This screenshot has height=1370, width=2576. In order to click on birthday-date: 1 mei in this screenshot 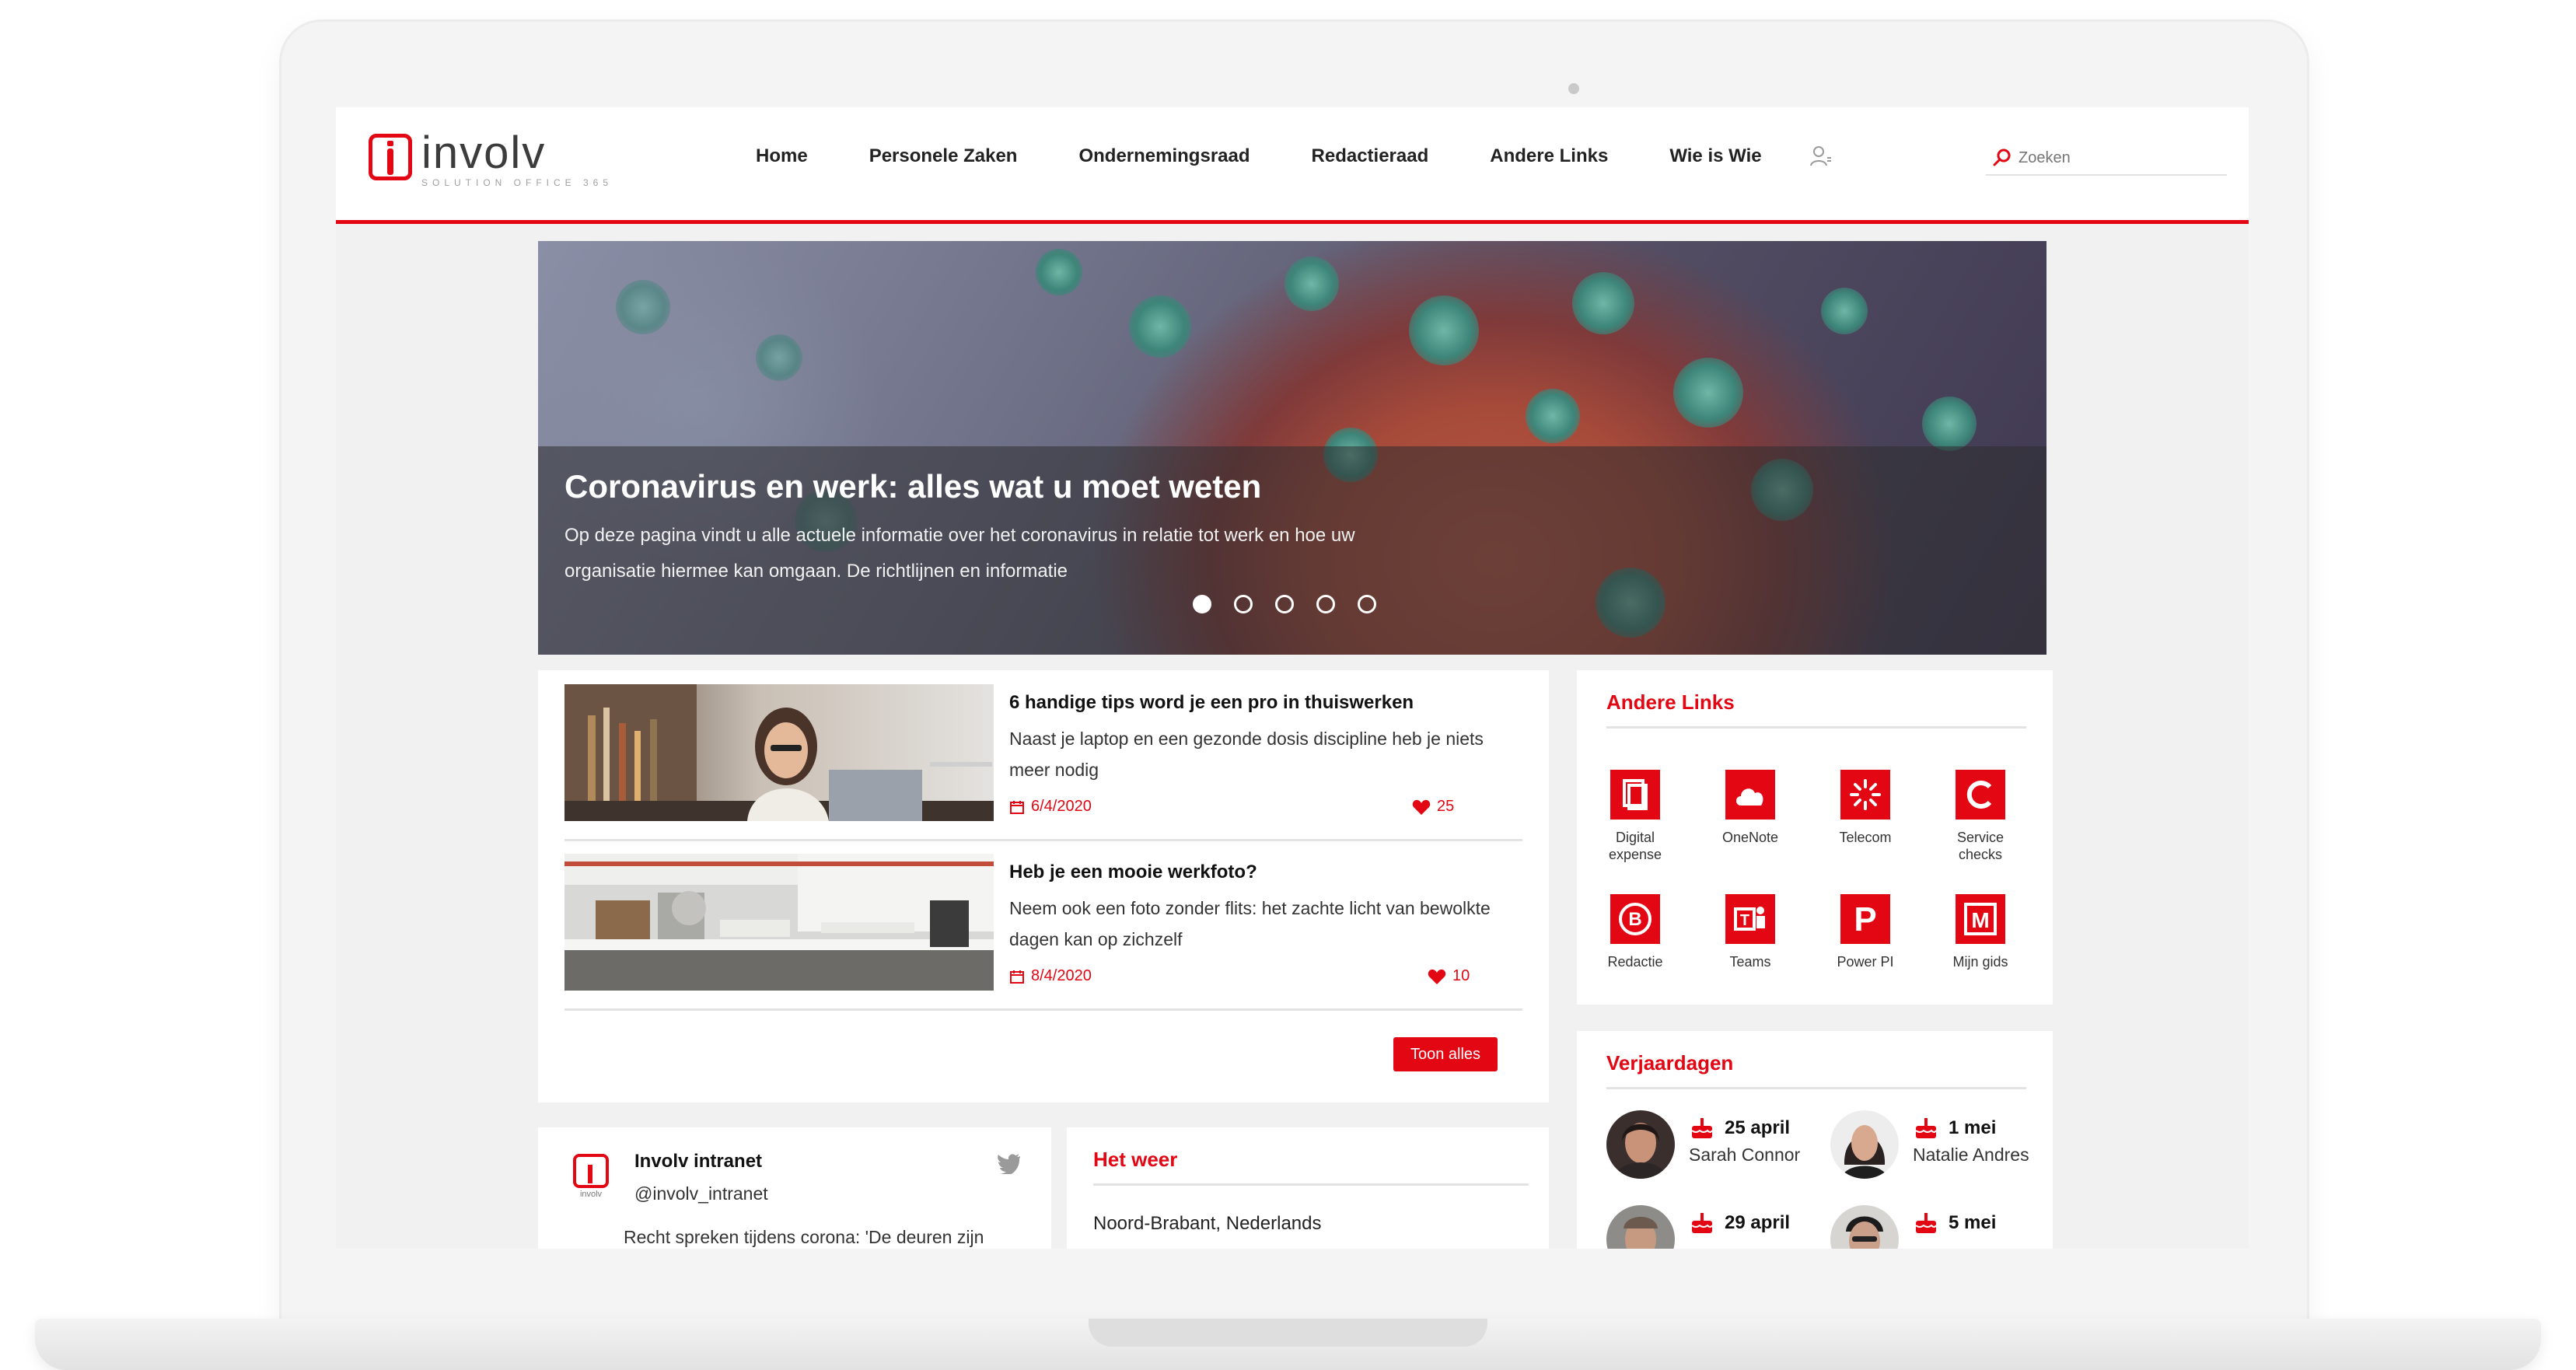, I will do `click(1954, 1128)`.